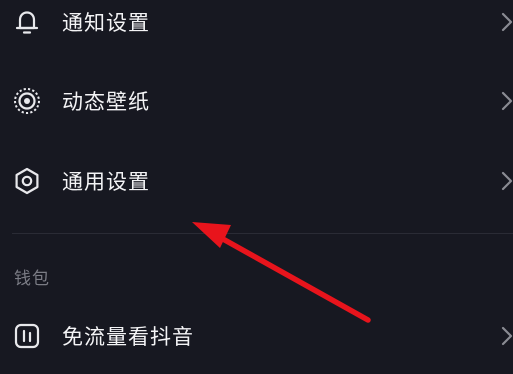 This screenshot has height=374, width=513. I want to click on settings-item-notifications: 通知设置, so click(256, 26).